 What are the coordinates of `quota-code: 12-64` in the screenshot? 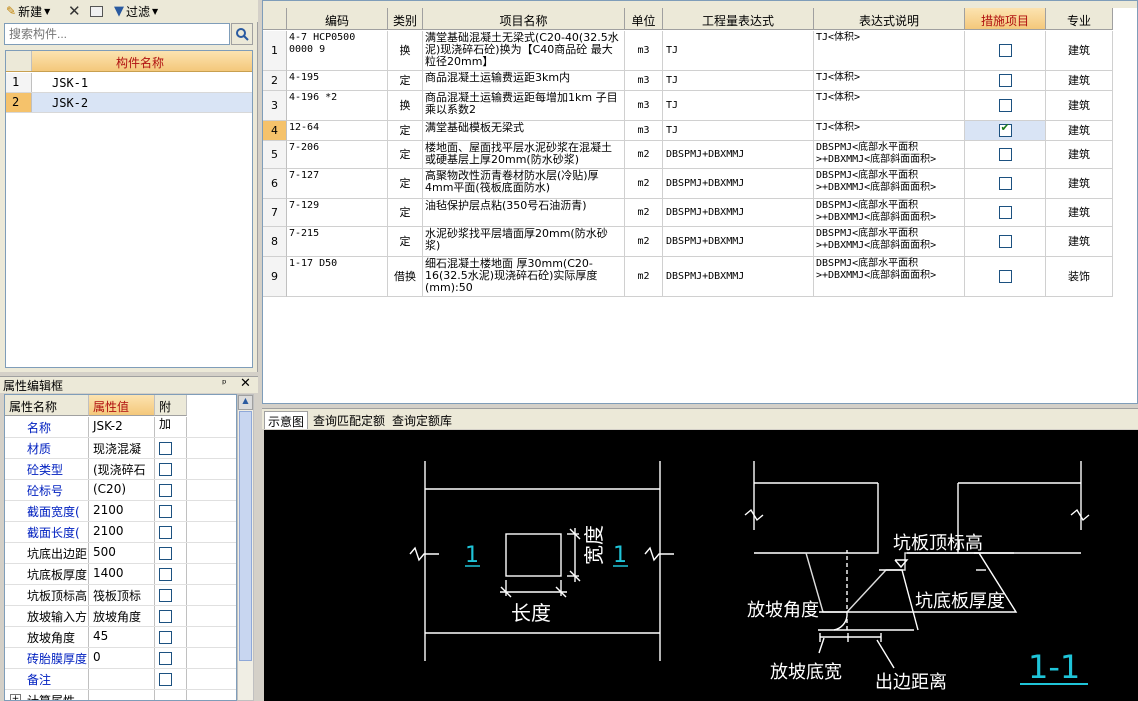 It's located at (337, 131).